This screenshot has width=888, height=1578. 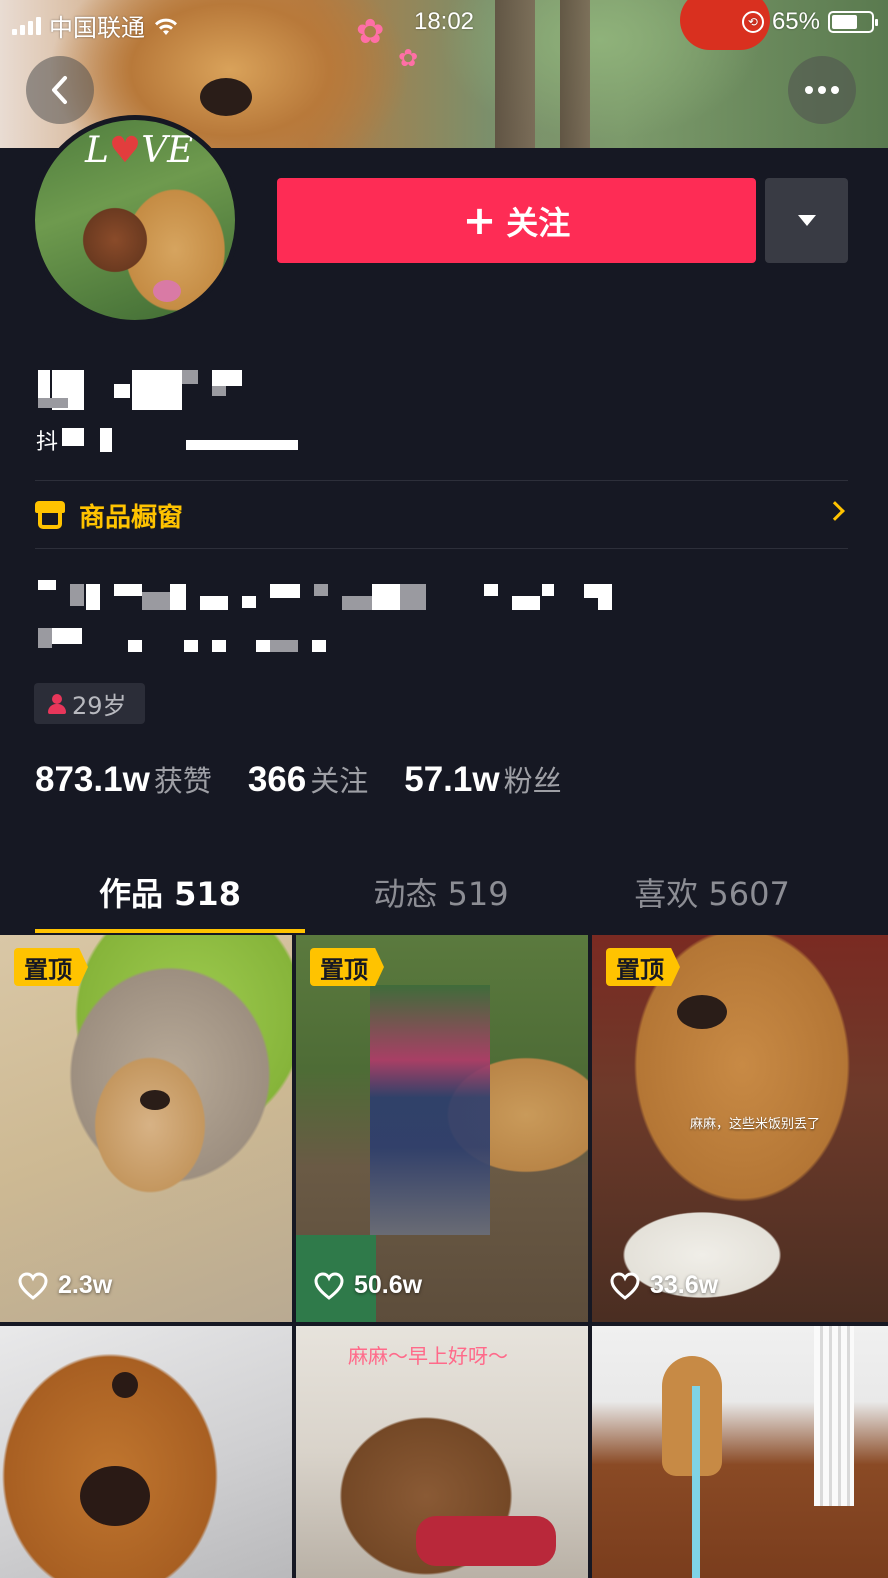 I want to click on more-dots-icon, so click(x=822, y=90).